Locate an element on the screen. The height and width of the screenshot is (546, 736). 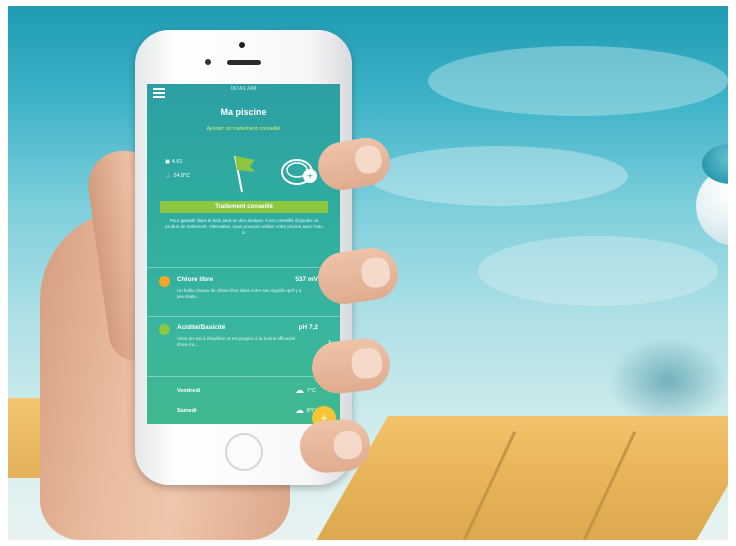
anchor-icon: ⚓ is located at coordinates (168, 176).